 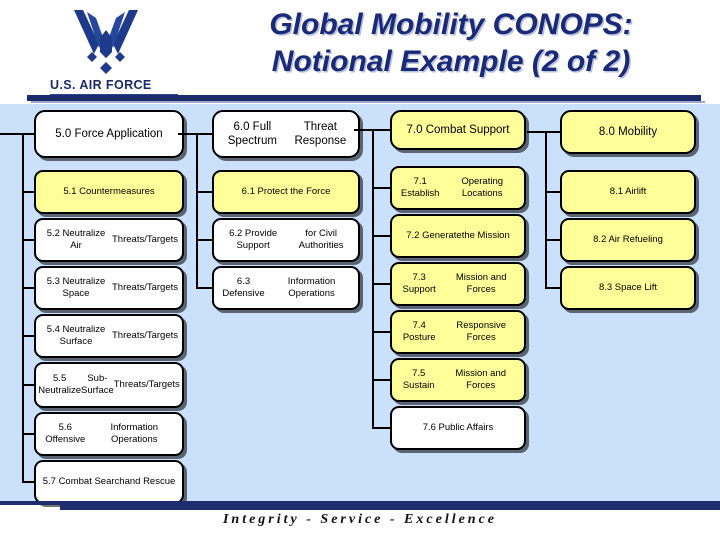 I want to click on node-label-line: 5.0 Force Application, so click(x=109, y=134).